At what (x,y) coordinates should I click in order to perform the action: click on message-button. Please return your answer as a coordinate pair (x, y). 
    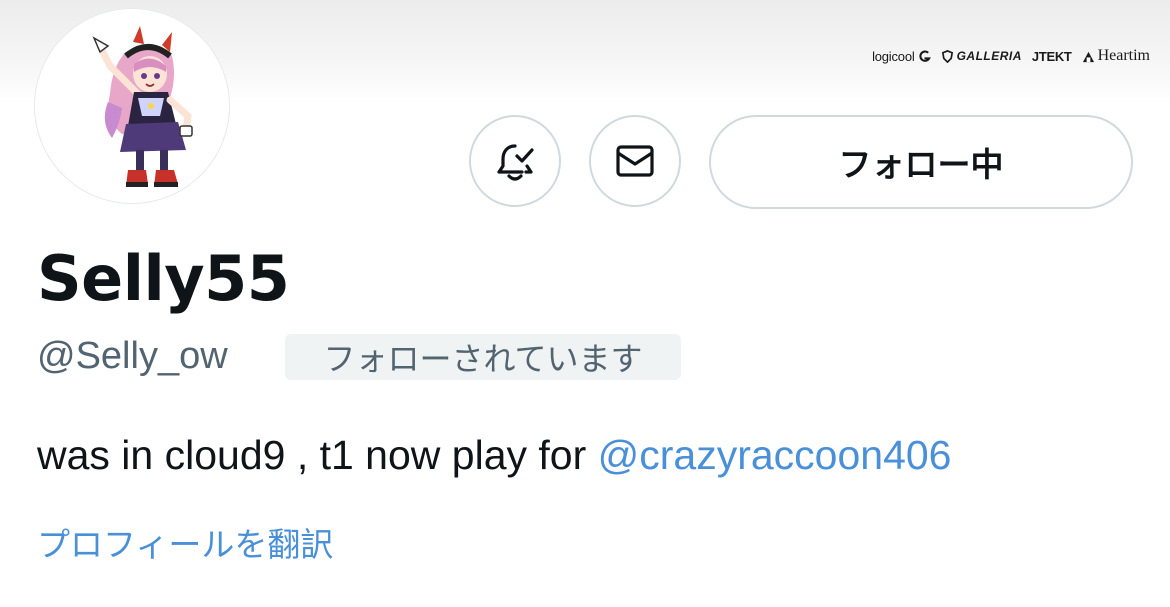
    Looking at the image, I should click on (635, 161).